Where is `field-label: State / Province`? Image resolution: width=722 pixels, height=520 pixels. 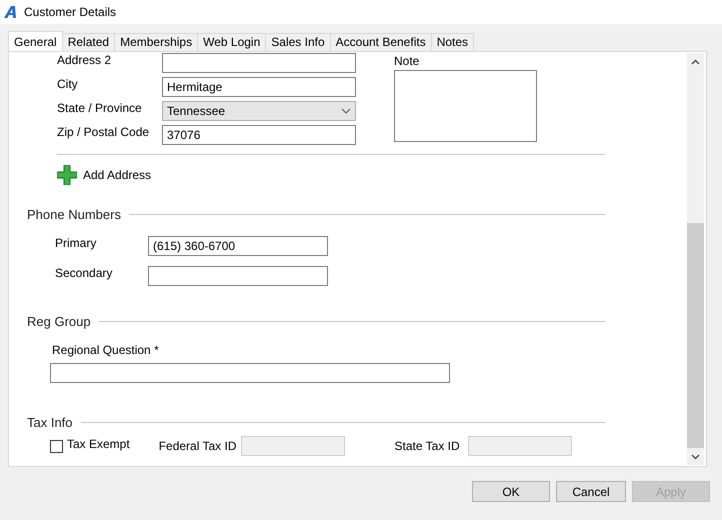 field-label: State / Province is located at coordinates (100, 108).